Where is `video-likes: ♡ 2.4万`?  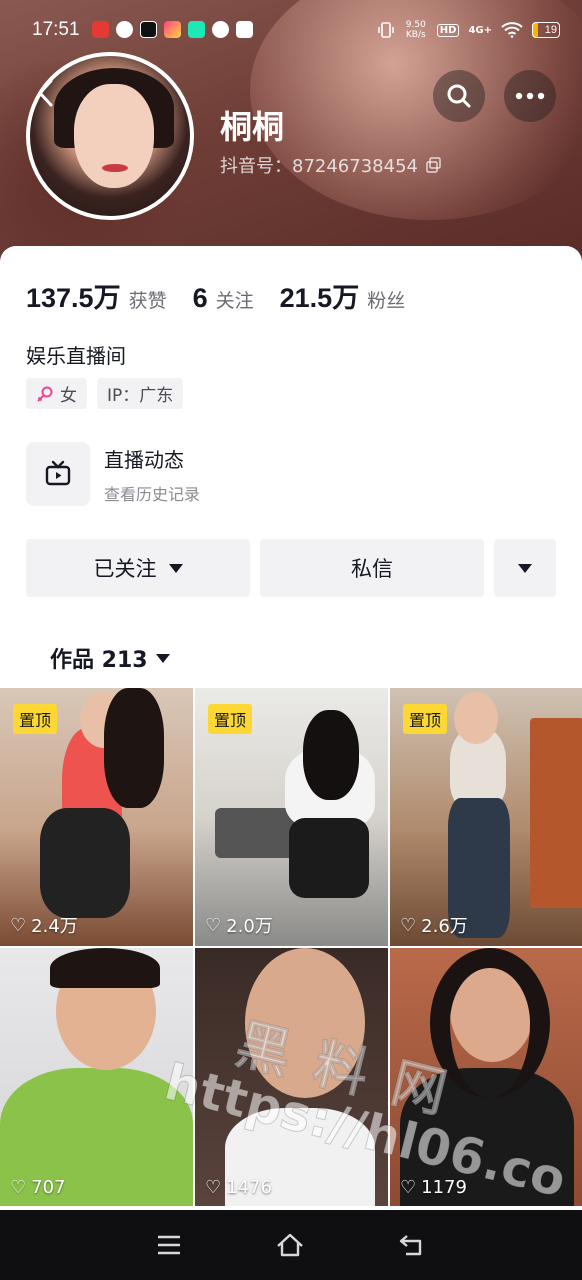 video-likes: ♡ 2.4万 is located at coordinates (44, 925).